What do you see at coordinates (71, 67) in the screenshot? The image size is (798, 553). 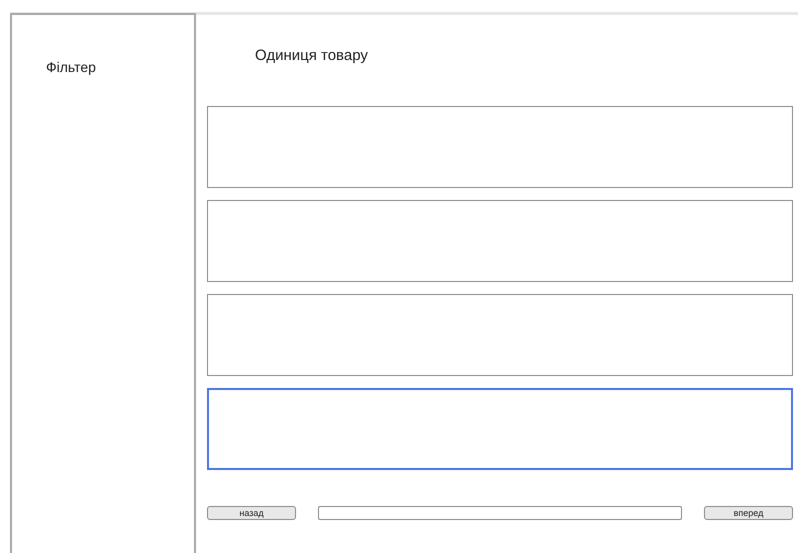 I see `filter-title: Фільтер` at bounding box center [71, 67].